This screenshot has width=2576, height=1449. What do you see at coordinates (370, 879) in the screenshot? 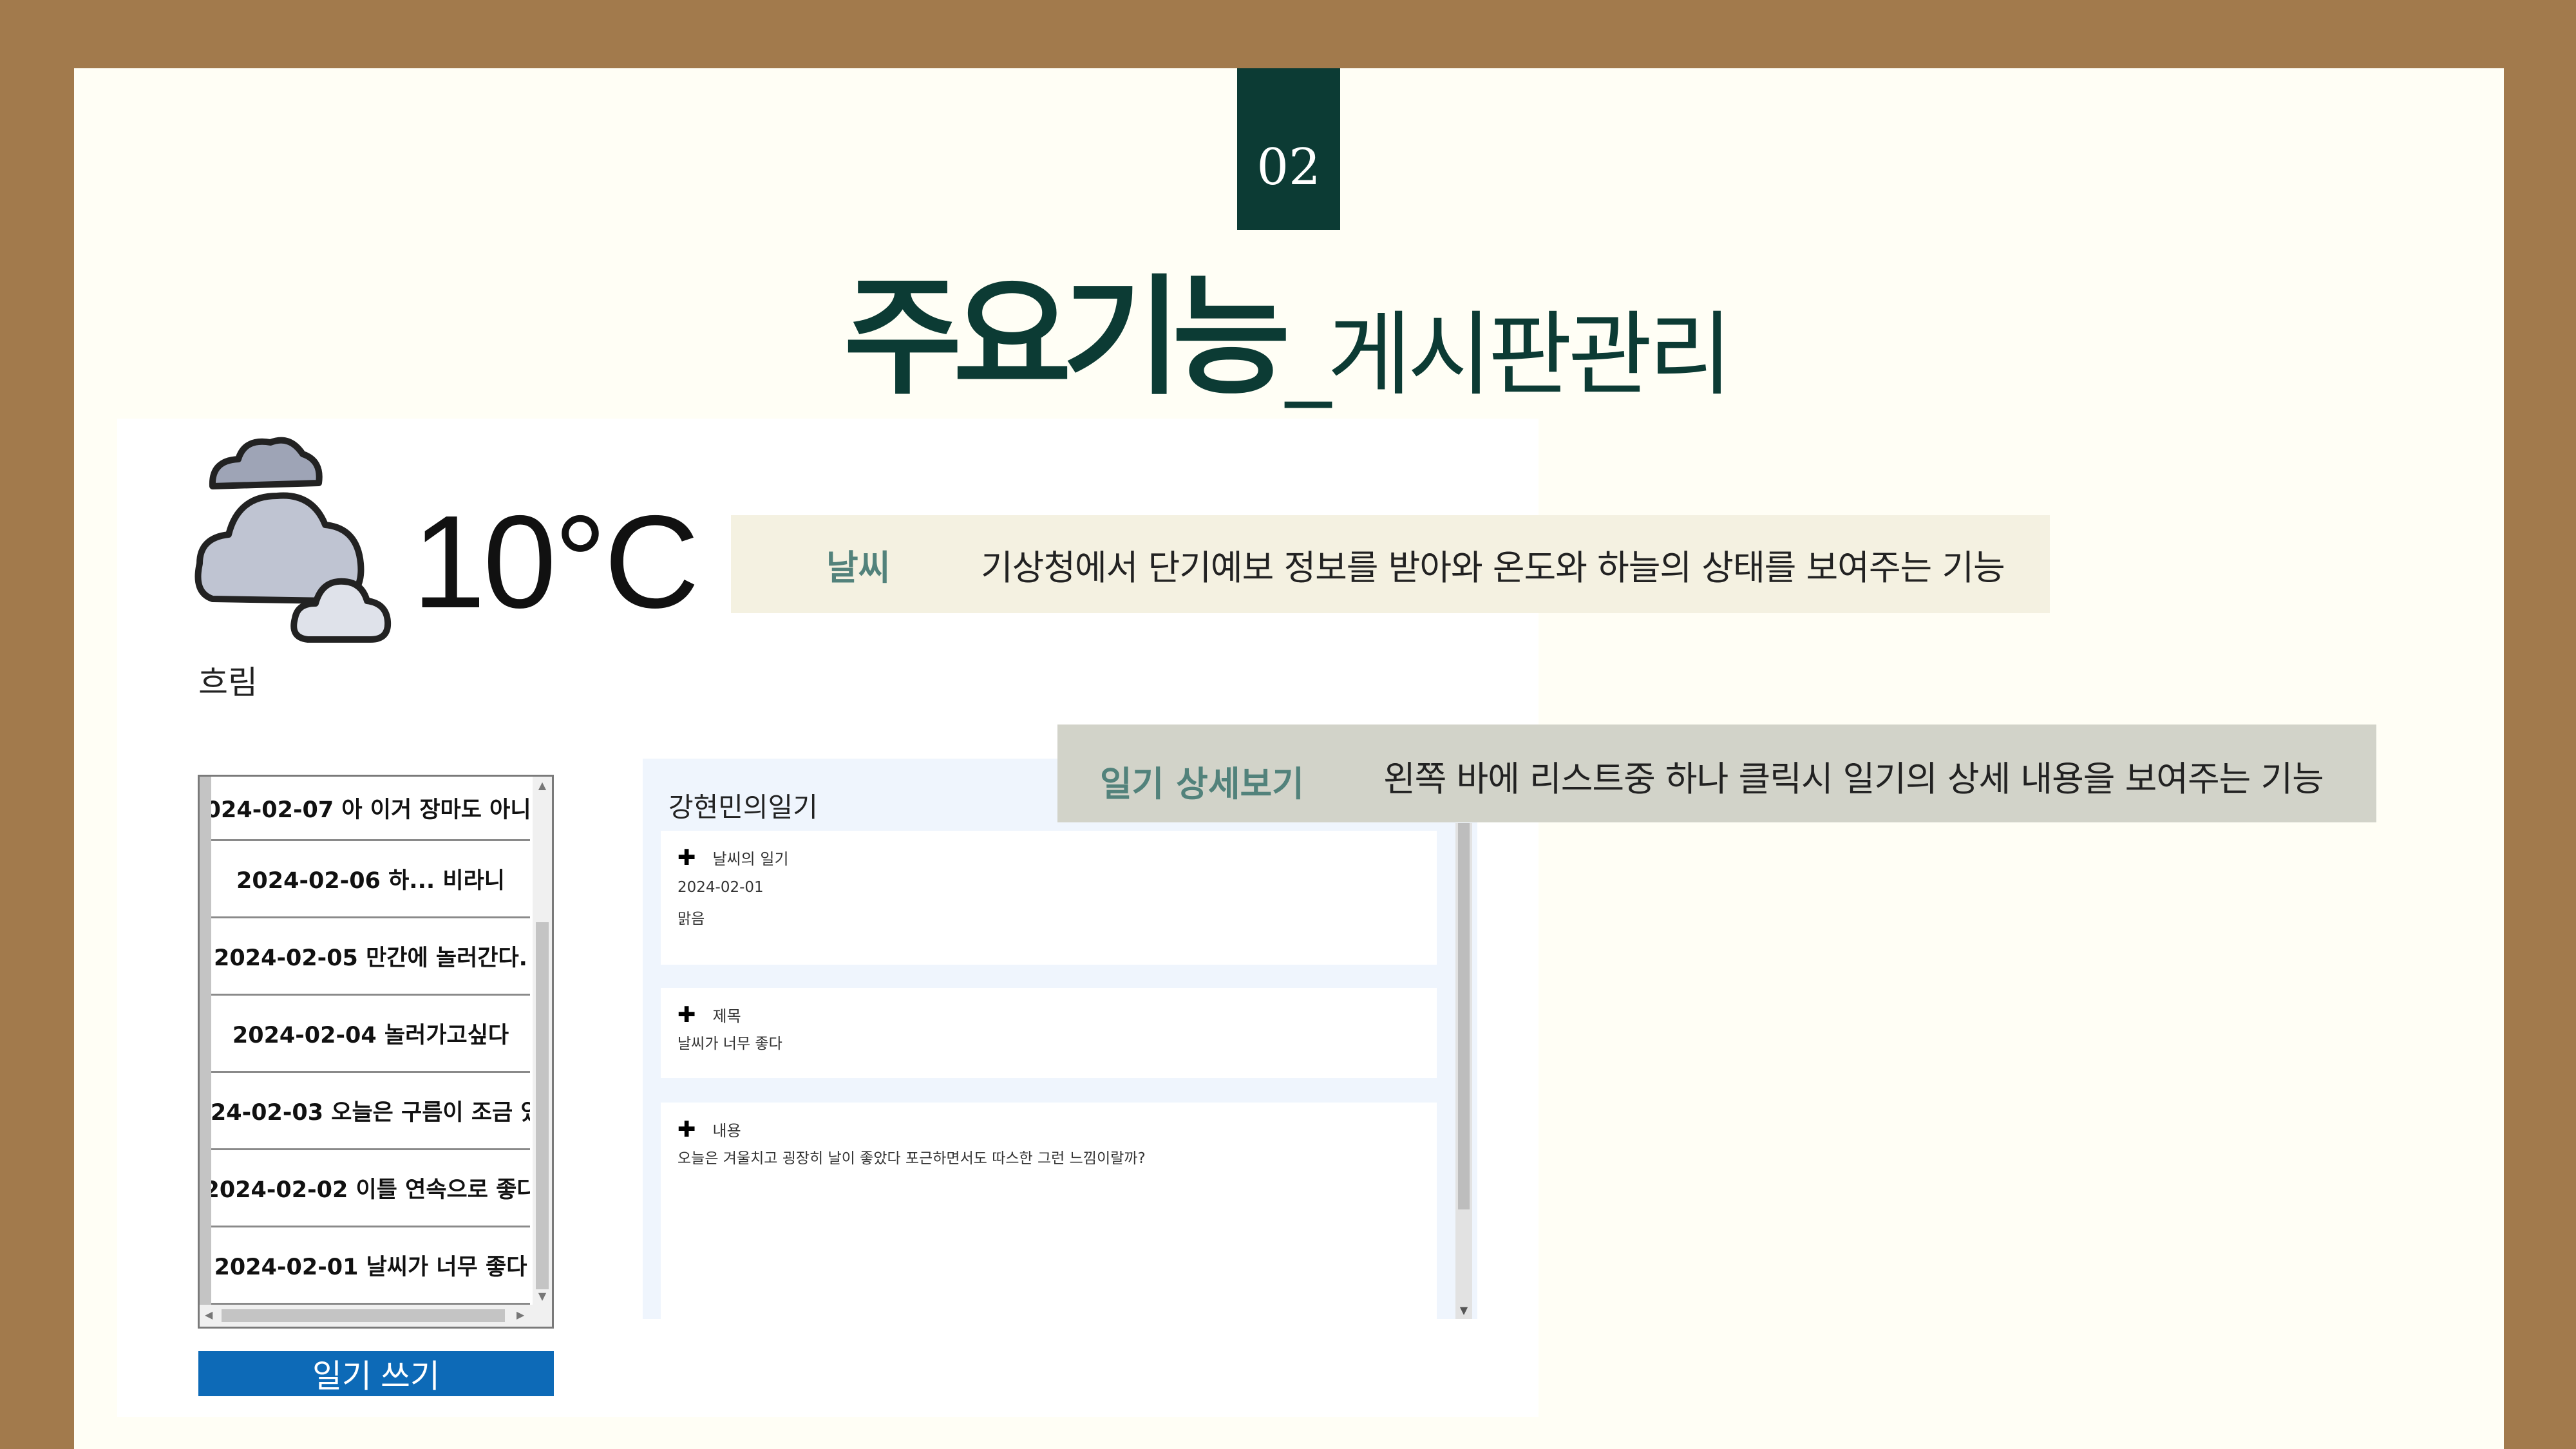
I see `list-item: 2024-02-06 하... 비라니` at bounding box center [370, 879].